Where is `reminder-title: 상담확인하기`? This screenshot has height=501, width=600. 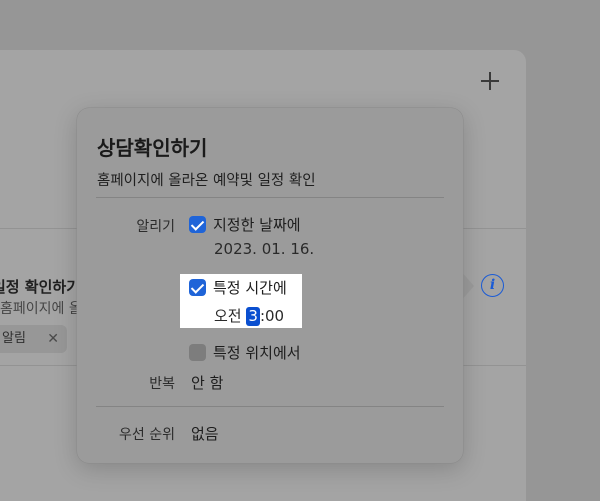
reminder-title: 상담확인하기 is located at coordinates (152, 146).